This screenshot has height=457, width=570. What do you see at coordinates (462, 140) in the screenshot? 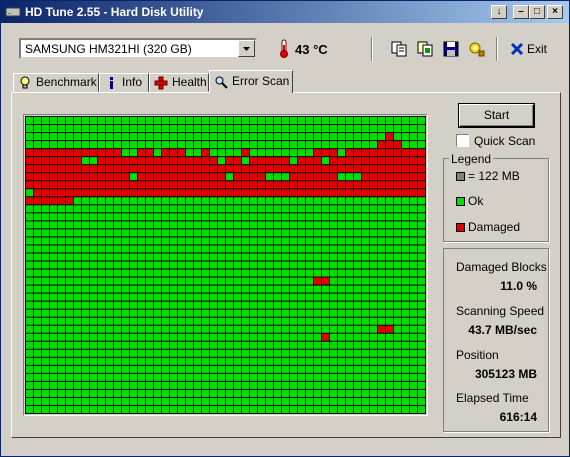
I see `quick-scan-checkbox` at bounding box center [462, 140].